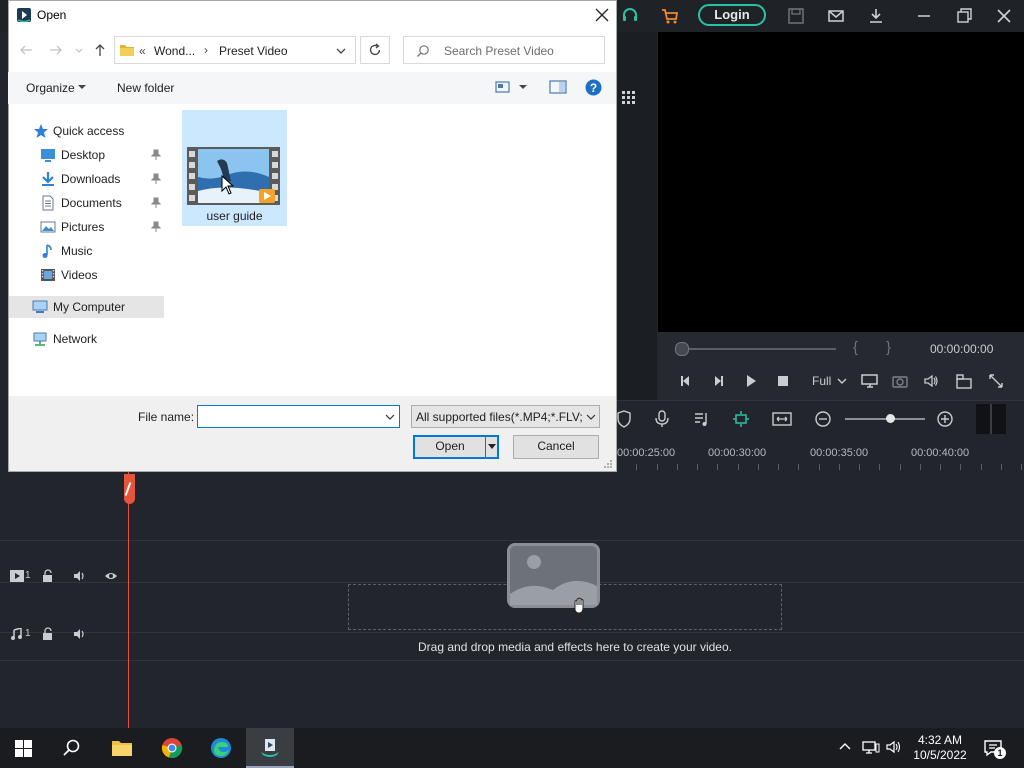 The height and width of the screenshot is (768, 1024). I want to click on mail-icon, so click(836, 16).